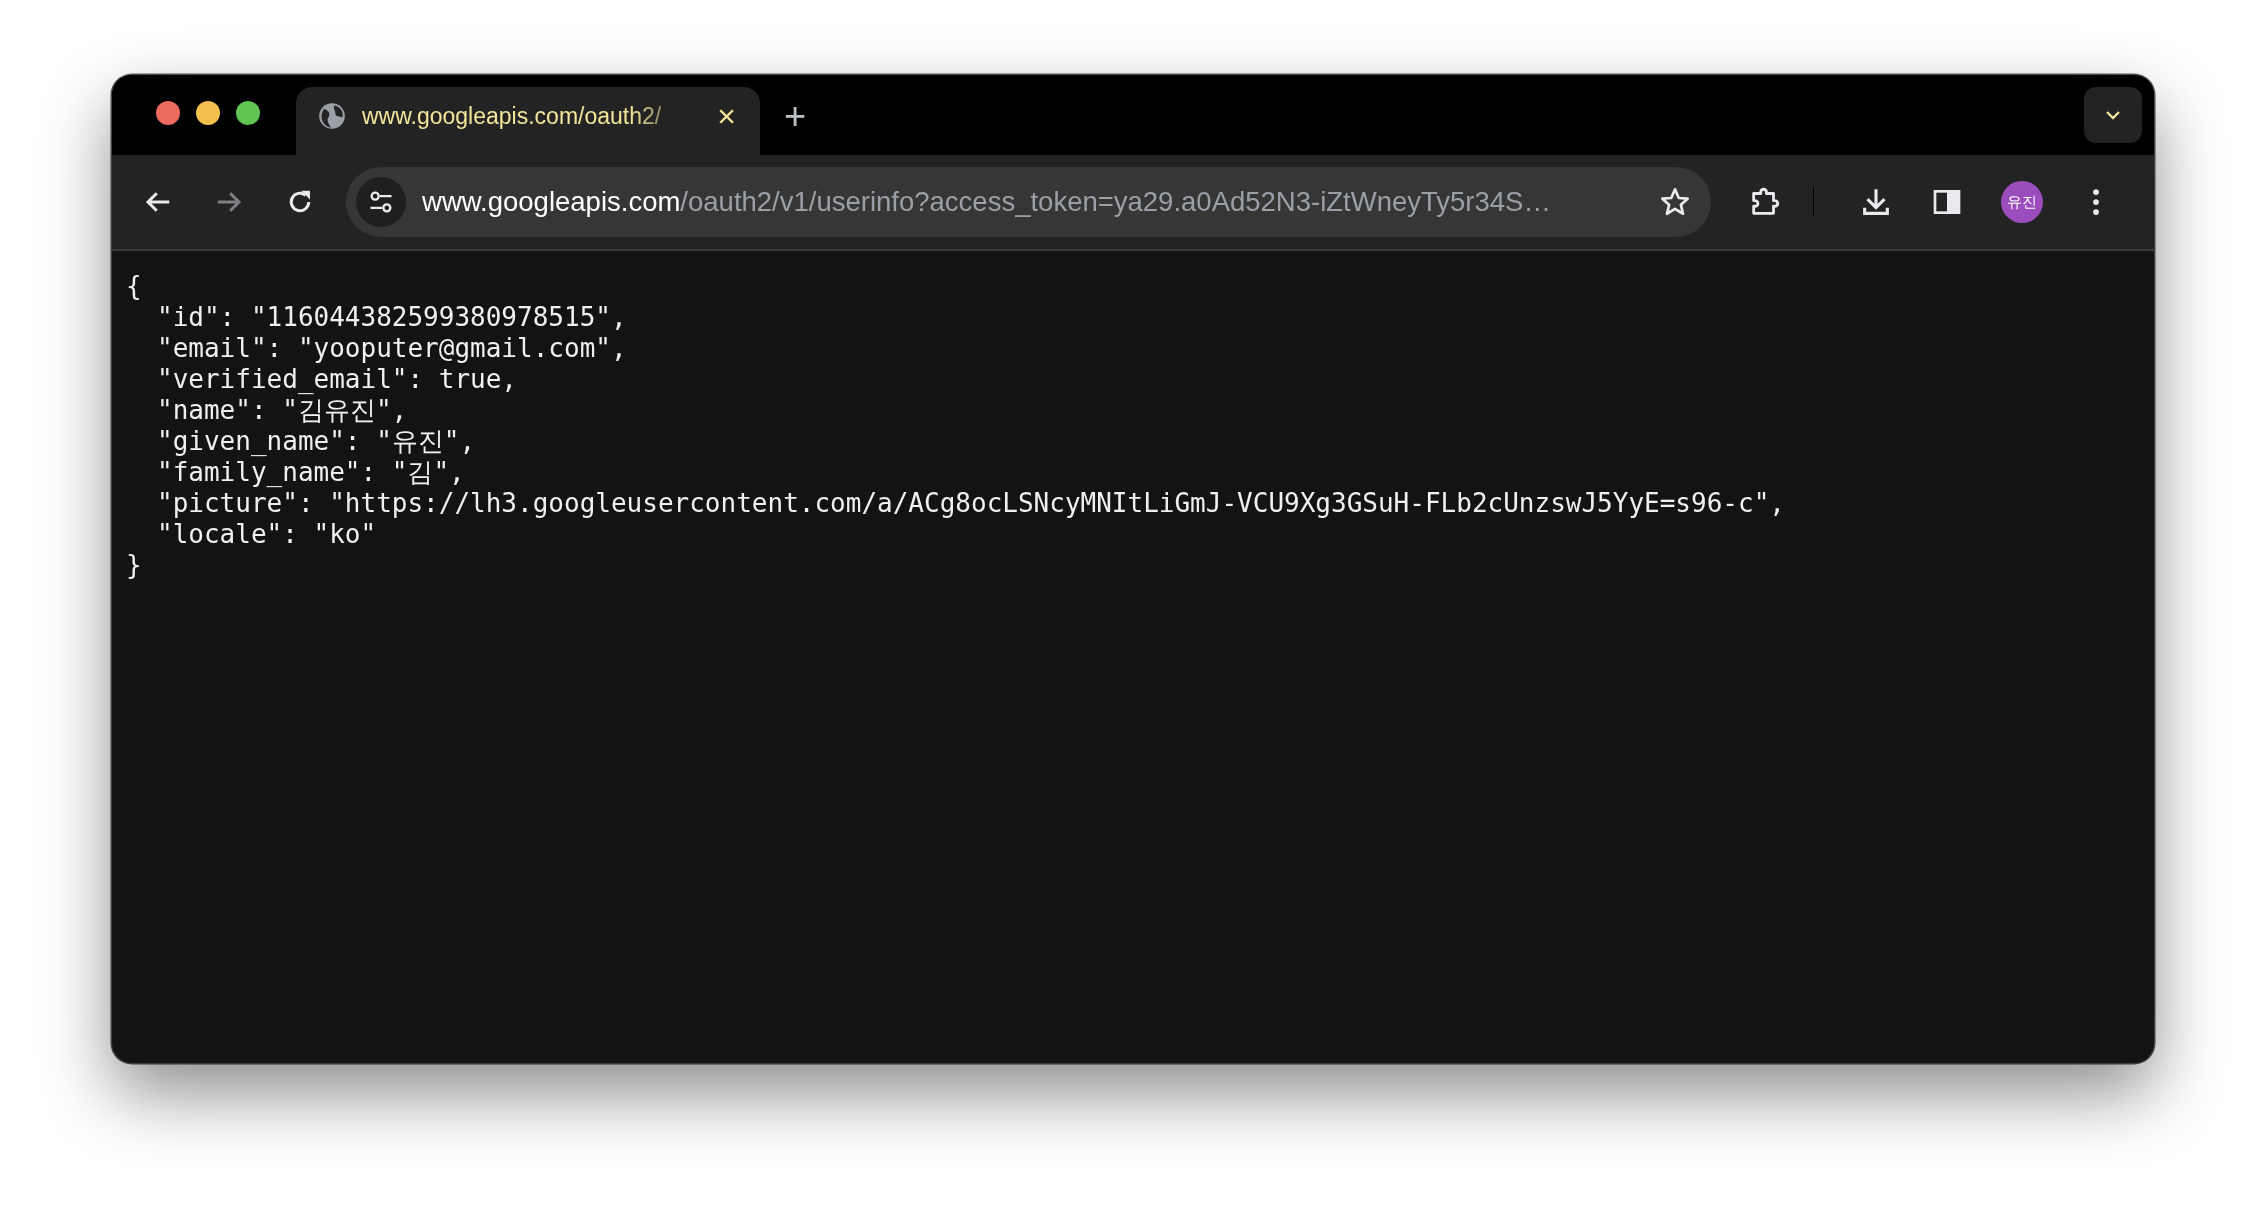 This screenshot has width=2266, height=1212. What do you see at coordinates (266, 534) in the screenshot?
I see `json-line: "locale": "ko"` at bounding box center [266, 534].